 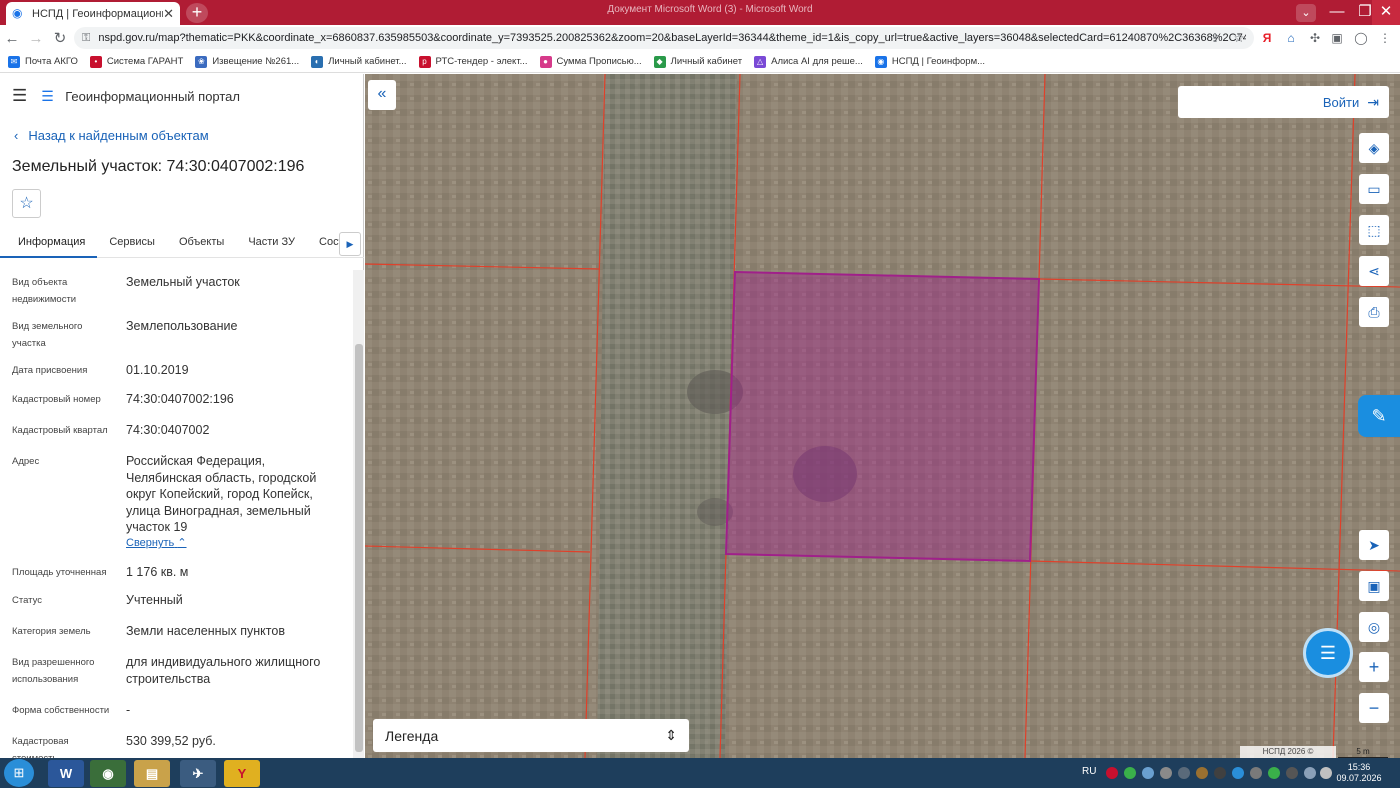 What do you see at coordinates (132, 245) in the screenshot?
I see `tab-services: Сервисы` at bounding box center [132, 245].